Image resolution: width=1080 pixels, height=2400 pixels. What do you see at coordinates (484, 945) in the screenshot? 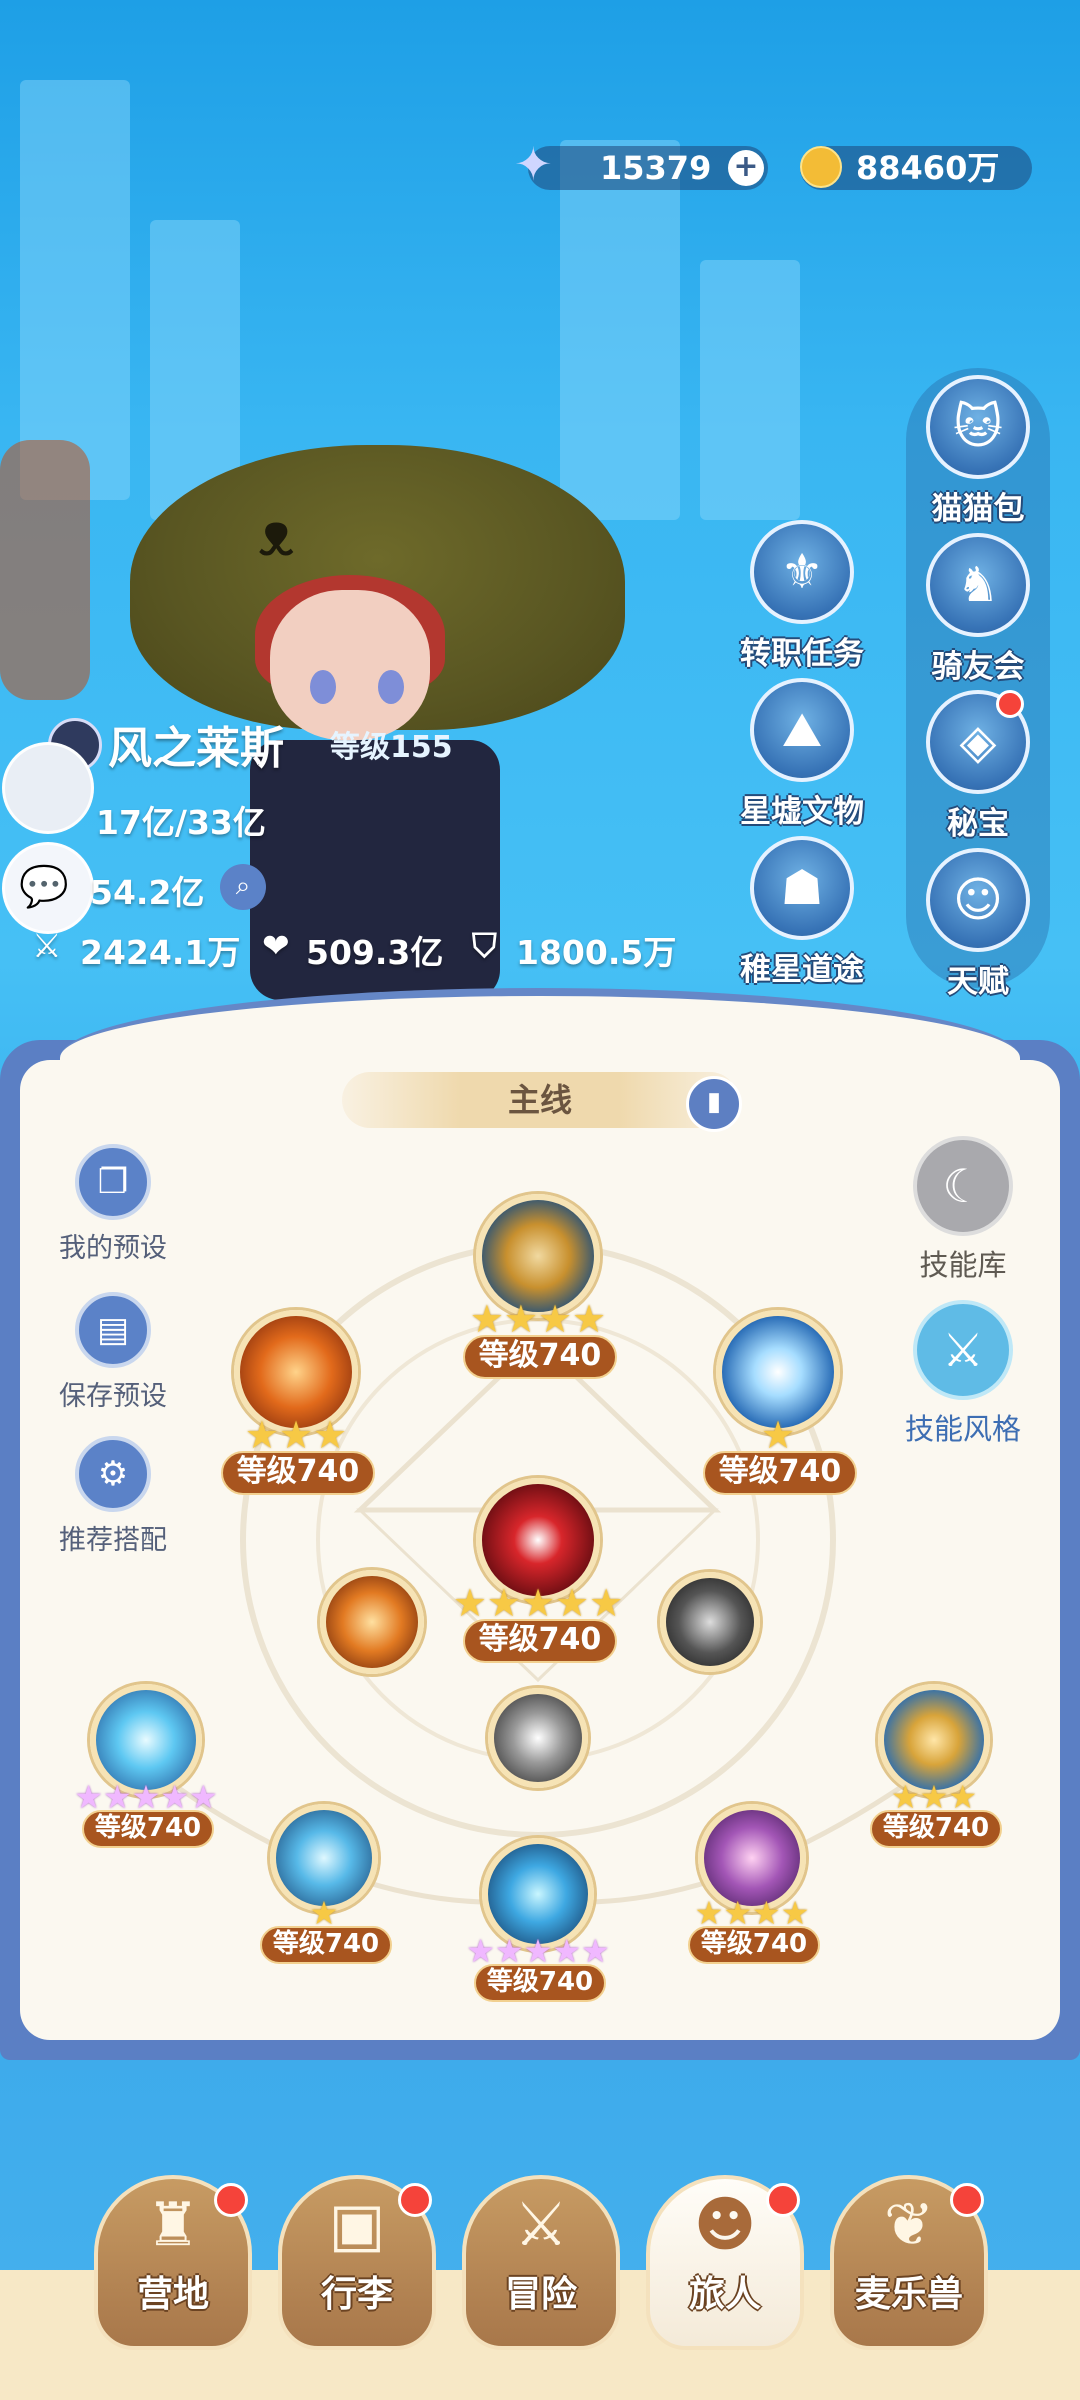
I see `shield-icon: ⛉` at bounding box center [484, 945].